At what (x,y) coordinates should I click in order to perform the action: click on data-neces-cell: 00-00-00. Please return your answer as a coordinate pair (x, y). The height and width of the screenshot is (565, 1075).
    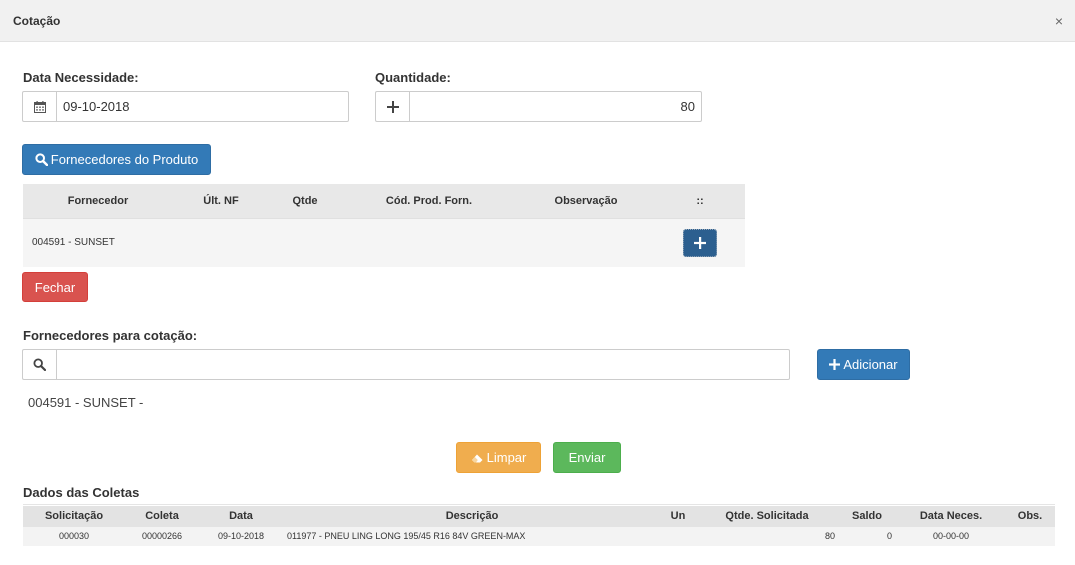
    Looking at the image, I should click on (951, 536).